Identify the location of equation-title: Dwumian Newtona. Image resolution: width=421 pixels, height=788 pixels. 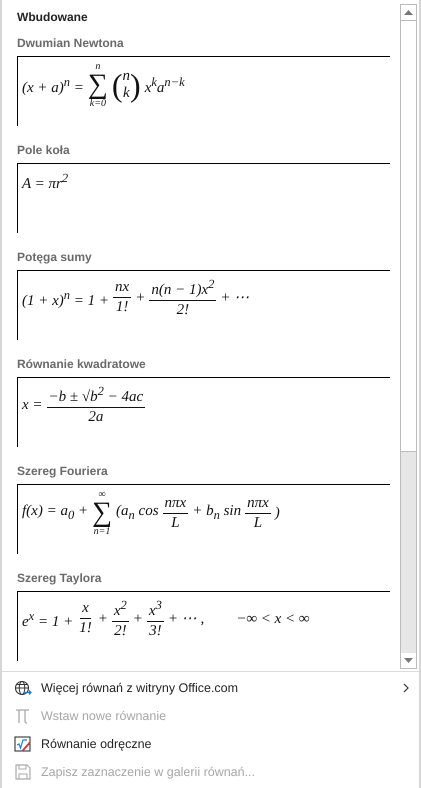
(71, 43).